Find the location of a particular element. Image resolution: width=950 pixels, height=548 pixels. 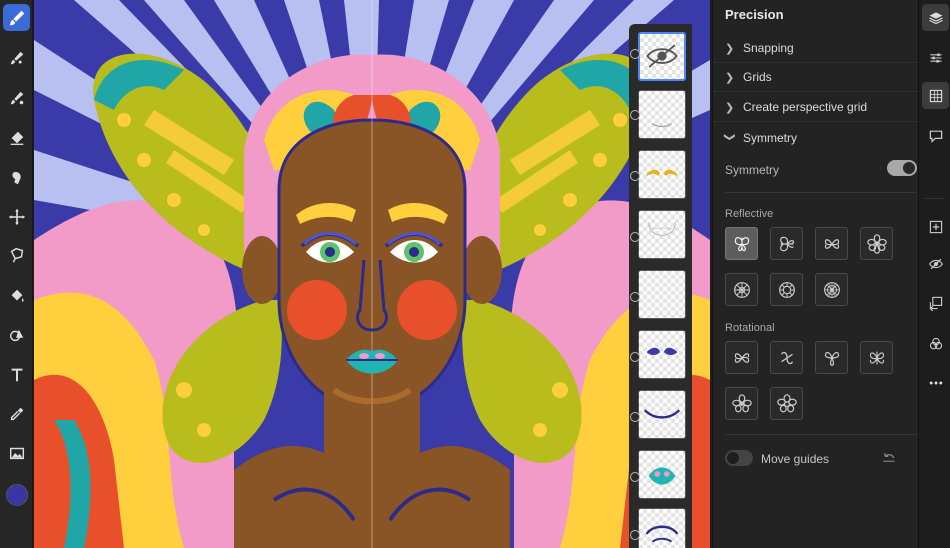

flower-petals-icon is located at coordinates (786, 402).